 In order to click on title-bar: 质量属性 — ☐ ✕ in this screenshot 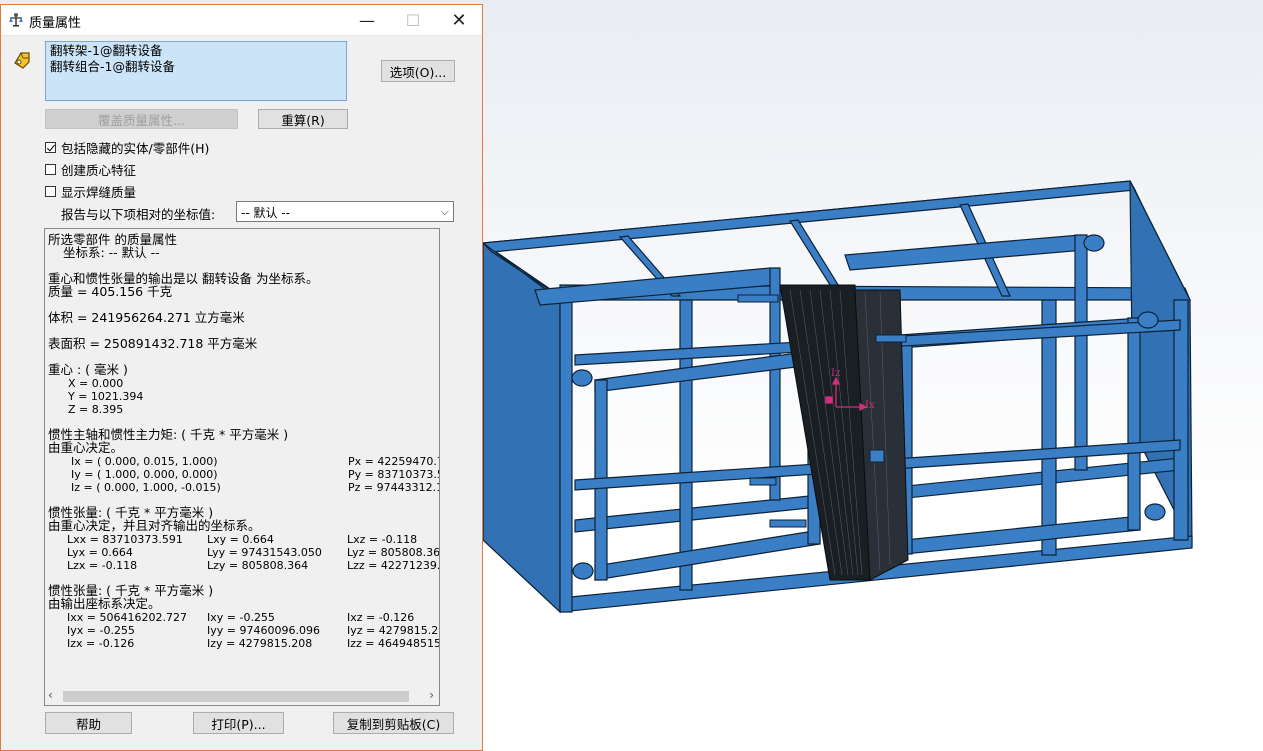, I will do `click(241, 20)`.